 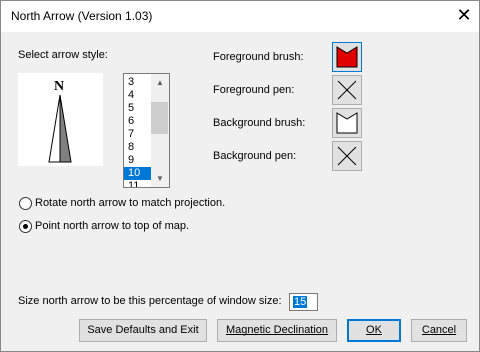 I want to click on white-brush-icon, so click(x=347, y=123).